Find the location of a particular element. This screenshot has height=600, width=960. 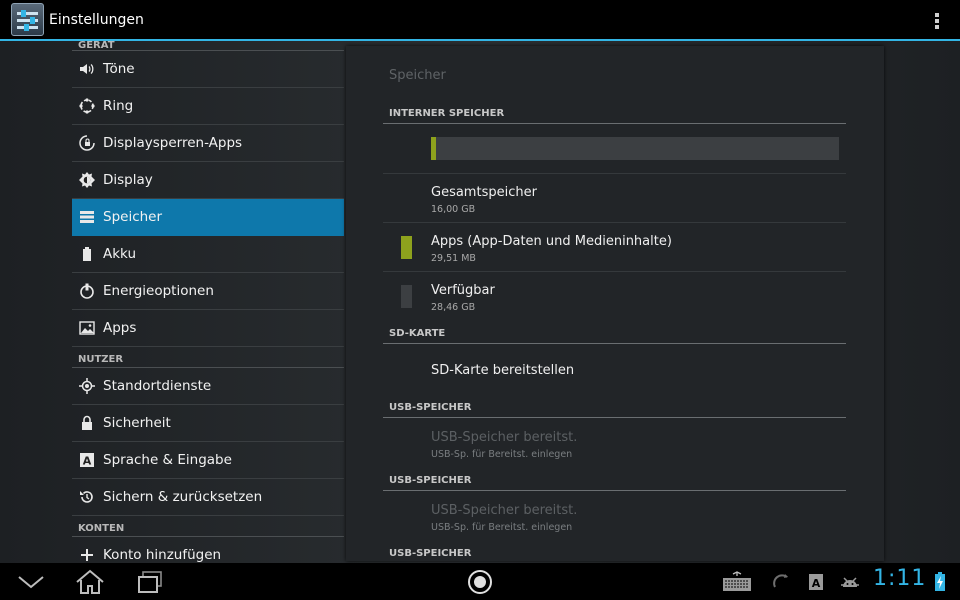

lock-icon is located at coordinates (87, 423).